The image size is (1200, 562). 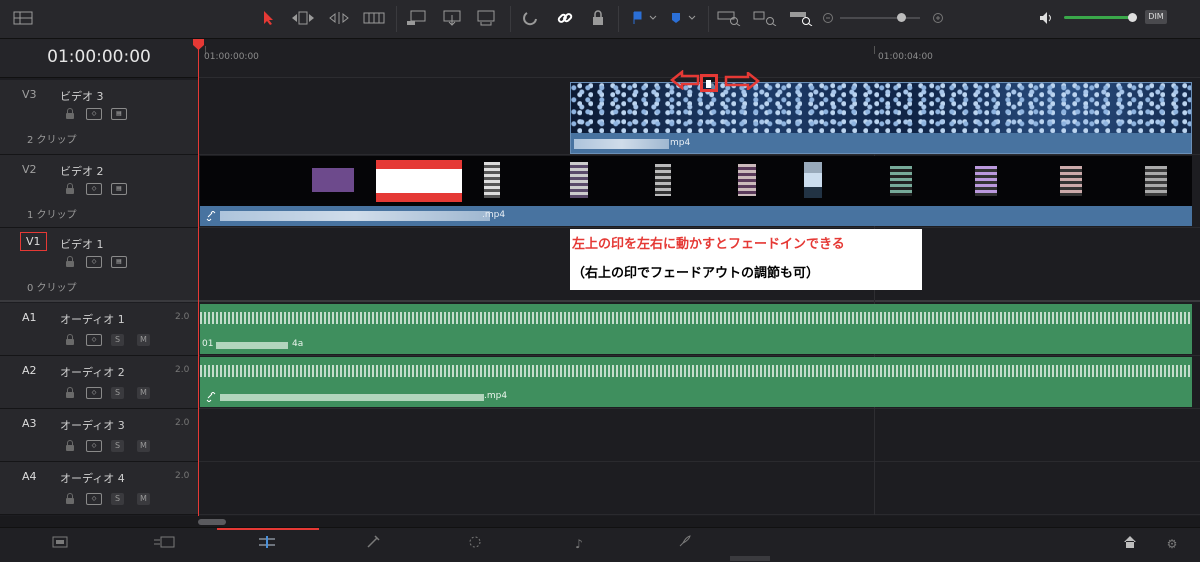 What do you see at coordinates (52, 215) in the screenshot?
I see `clip-count: 1 クリップ` at bounding box center [52, 215].